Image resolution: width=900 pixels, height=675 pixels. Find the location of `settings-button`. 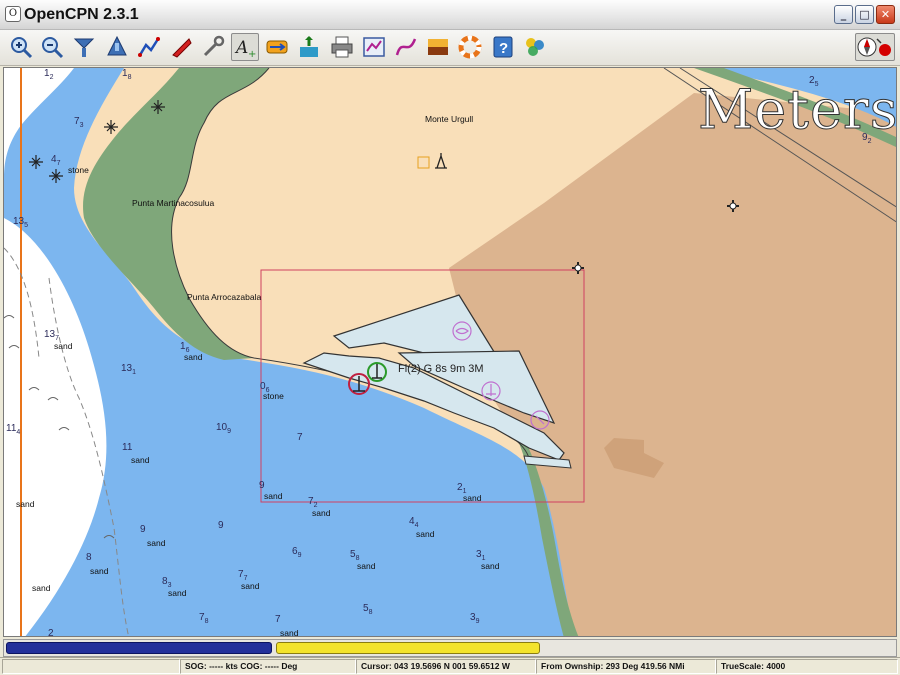

settings-button is located at coordinates (213, 47).